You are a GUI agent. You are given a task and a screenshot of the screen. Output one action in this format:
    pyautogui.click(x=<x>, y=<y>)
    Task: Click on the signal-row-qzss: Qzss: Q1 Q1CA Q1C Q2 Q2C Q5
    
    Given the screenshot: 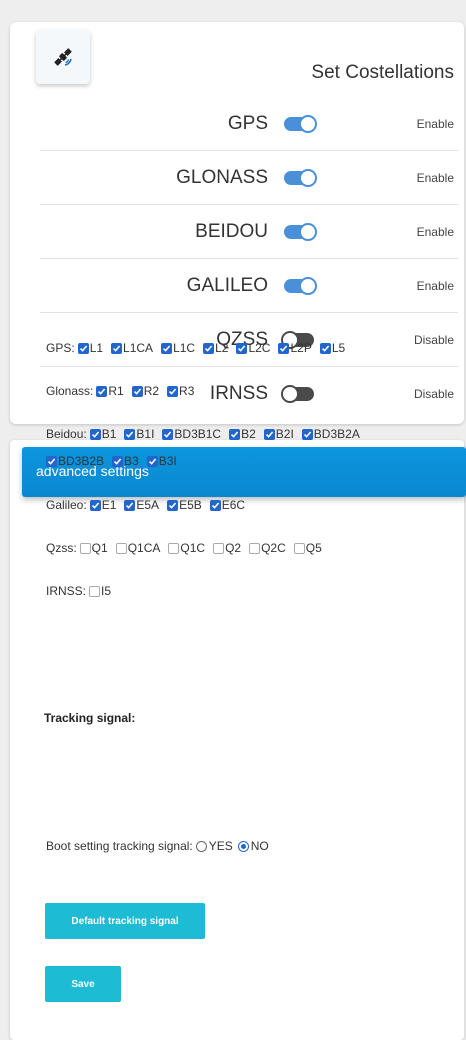 What is the action you would take?
    pyautogui.click(x=188, y=548)
    